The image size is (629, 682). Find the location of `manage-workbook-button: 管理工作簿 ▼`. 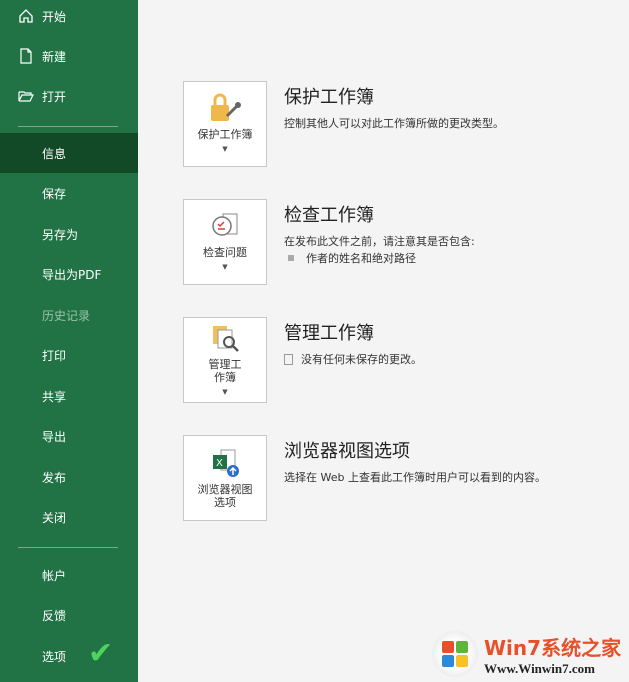

manage-workbook-button: 管理工作簿 ▼ is located at coordinates (225, 360).